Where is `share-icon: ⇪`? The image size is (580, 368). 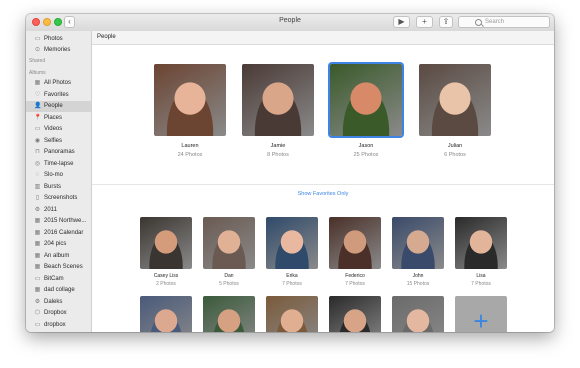 share-icon: ⇪ is located at coordinates (446, 21).